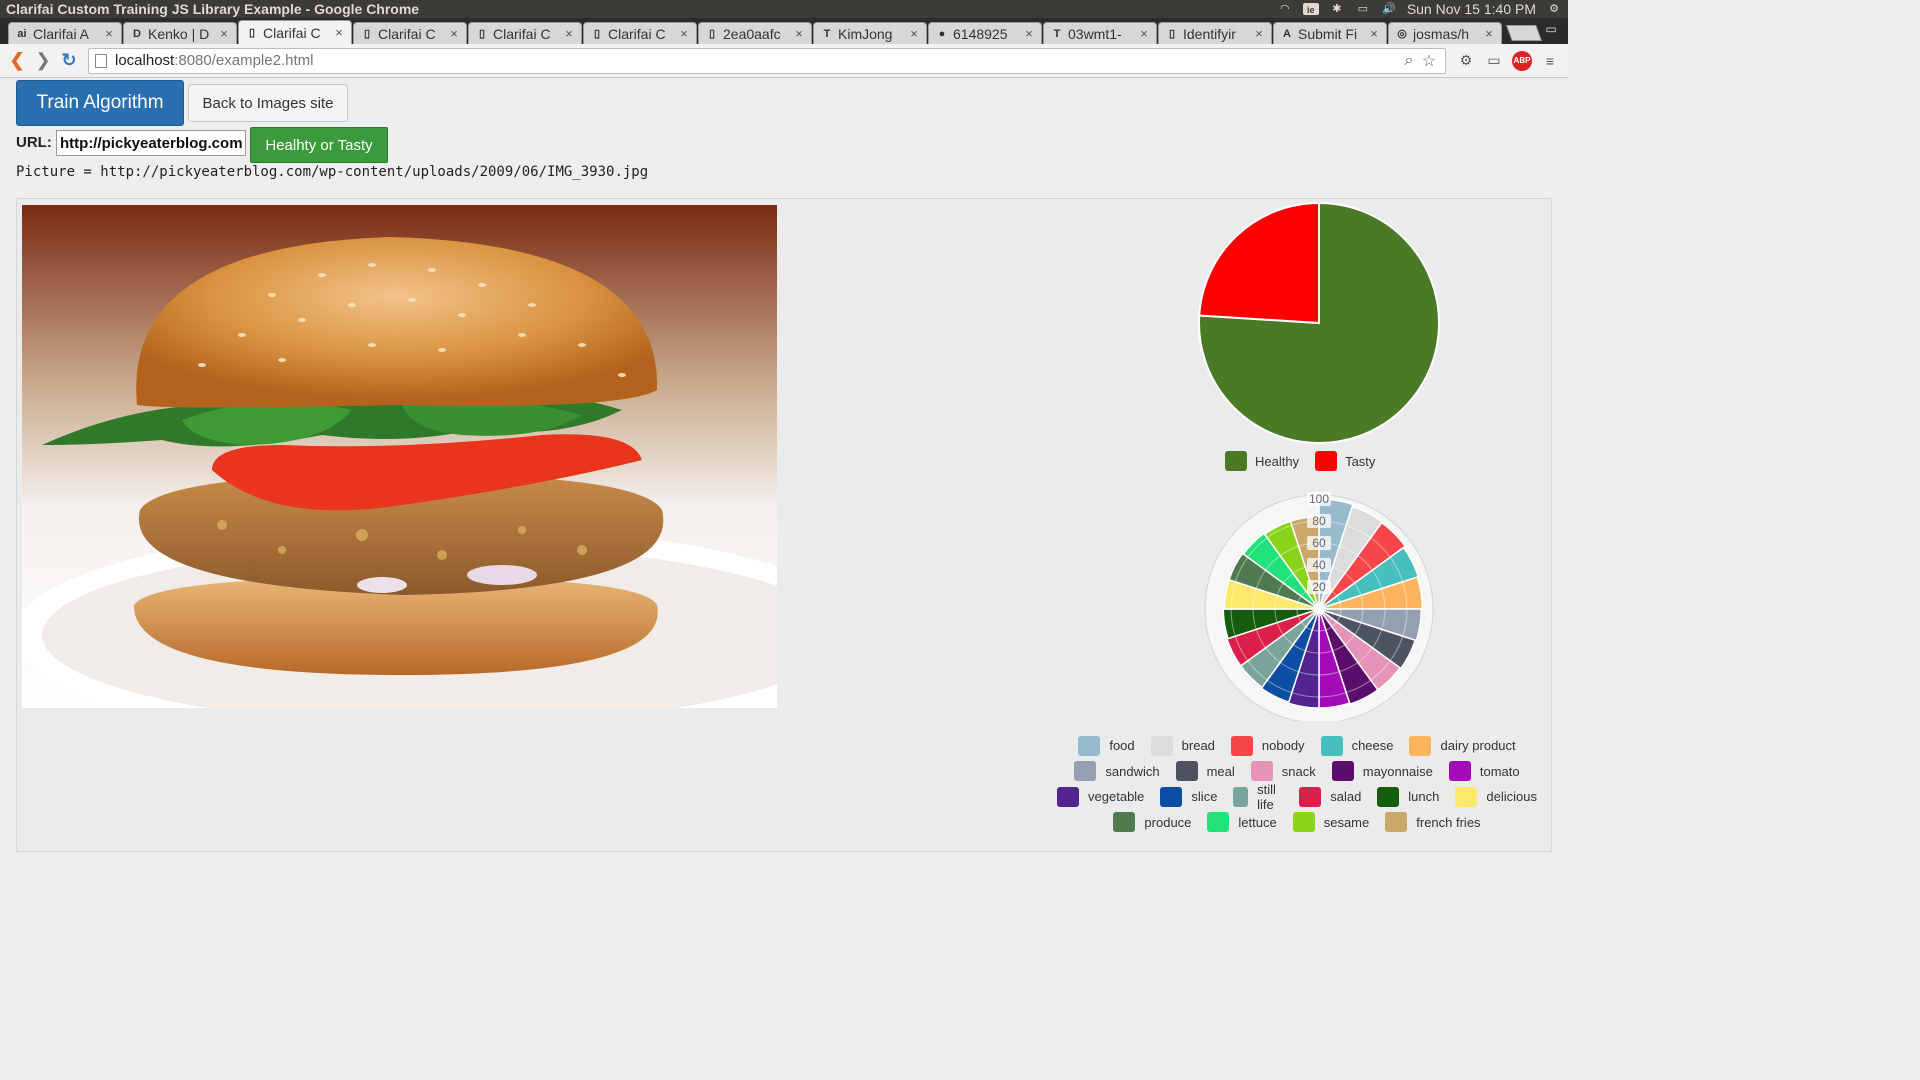  I want to click on browser-tab: D Kenko | D ×, so click(180, 33).